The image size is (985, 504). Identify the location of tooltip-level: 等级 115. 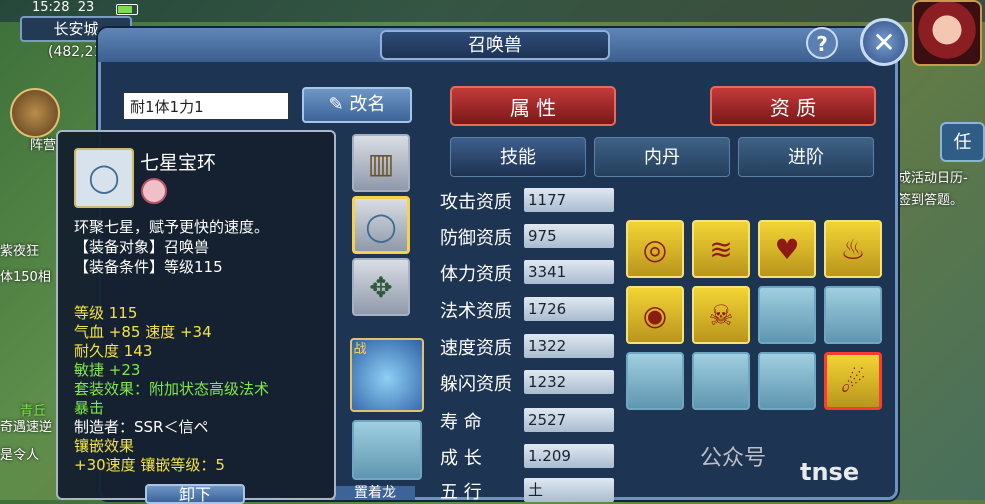
(106, 313).